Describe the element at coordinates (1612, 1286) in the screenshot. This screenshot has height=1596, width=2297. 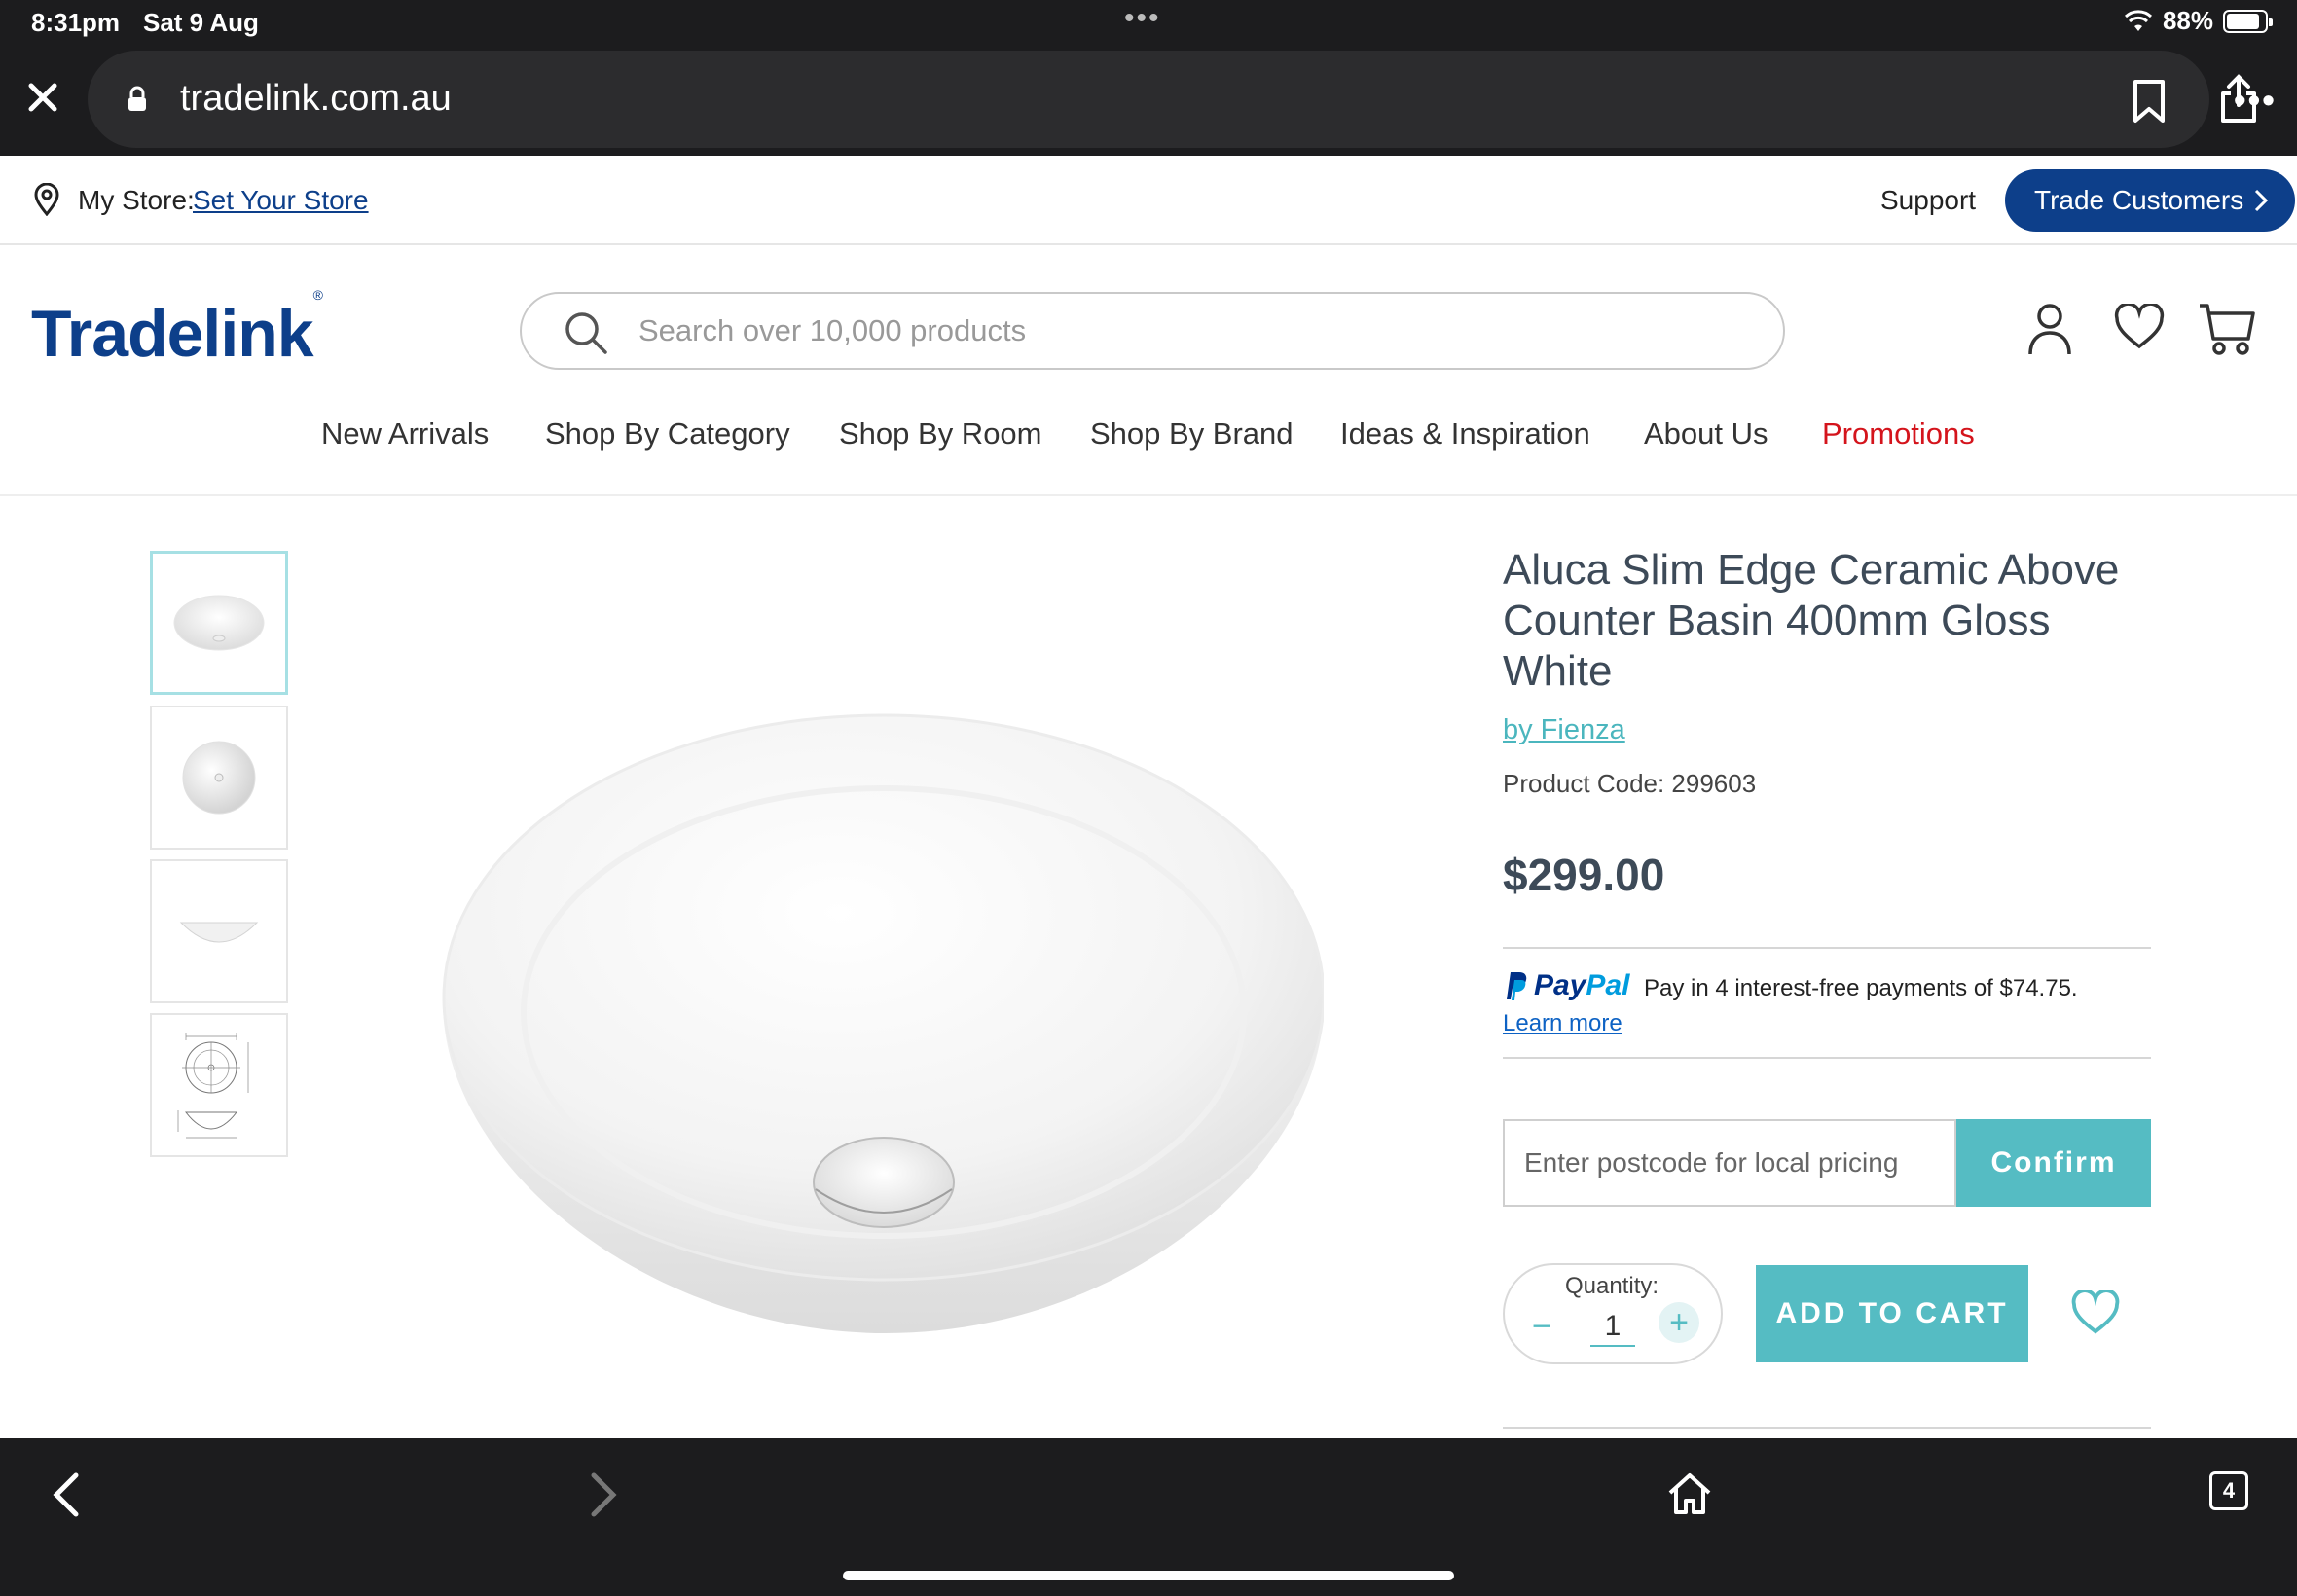
I see `quantity-label: Quantity:` at that location.